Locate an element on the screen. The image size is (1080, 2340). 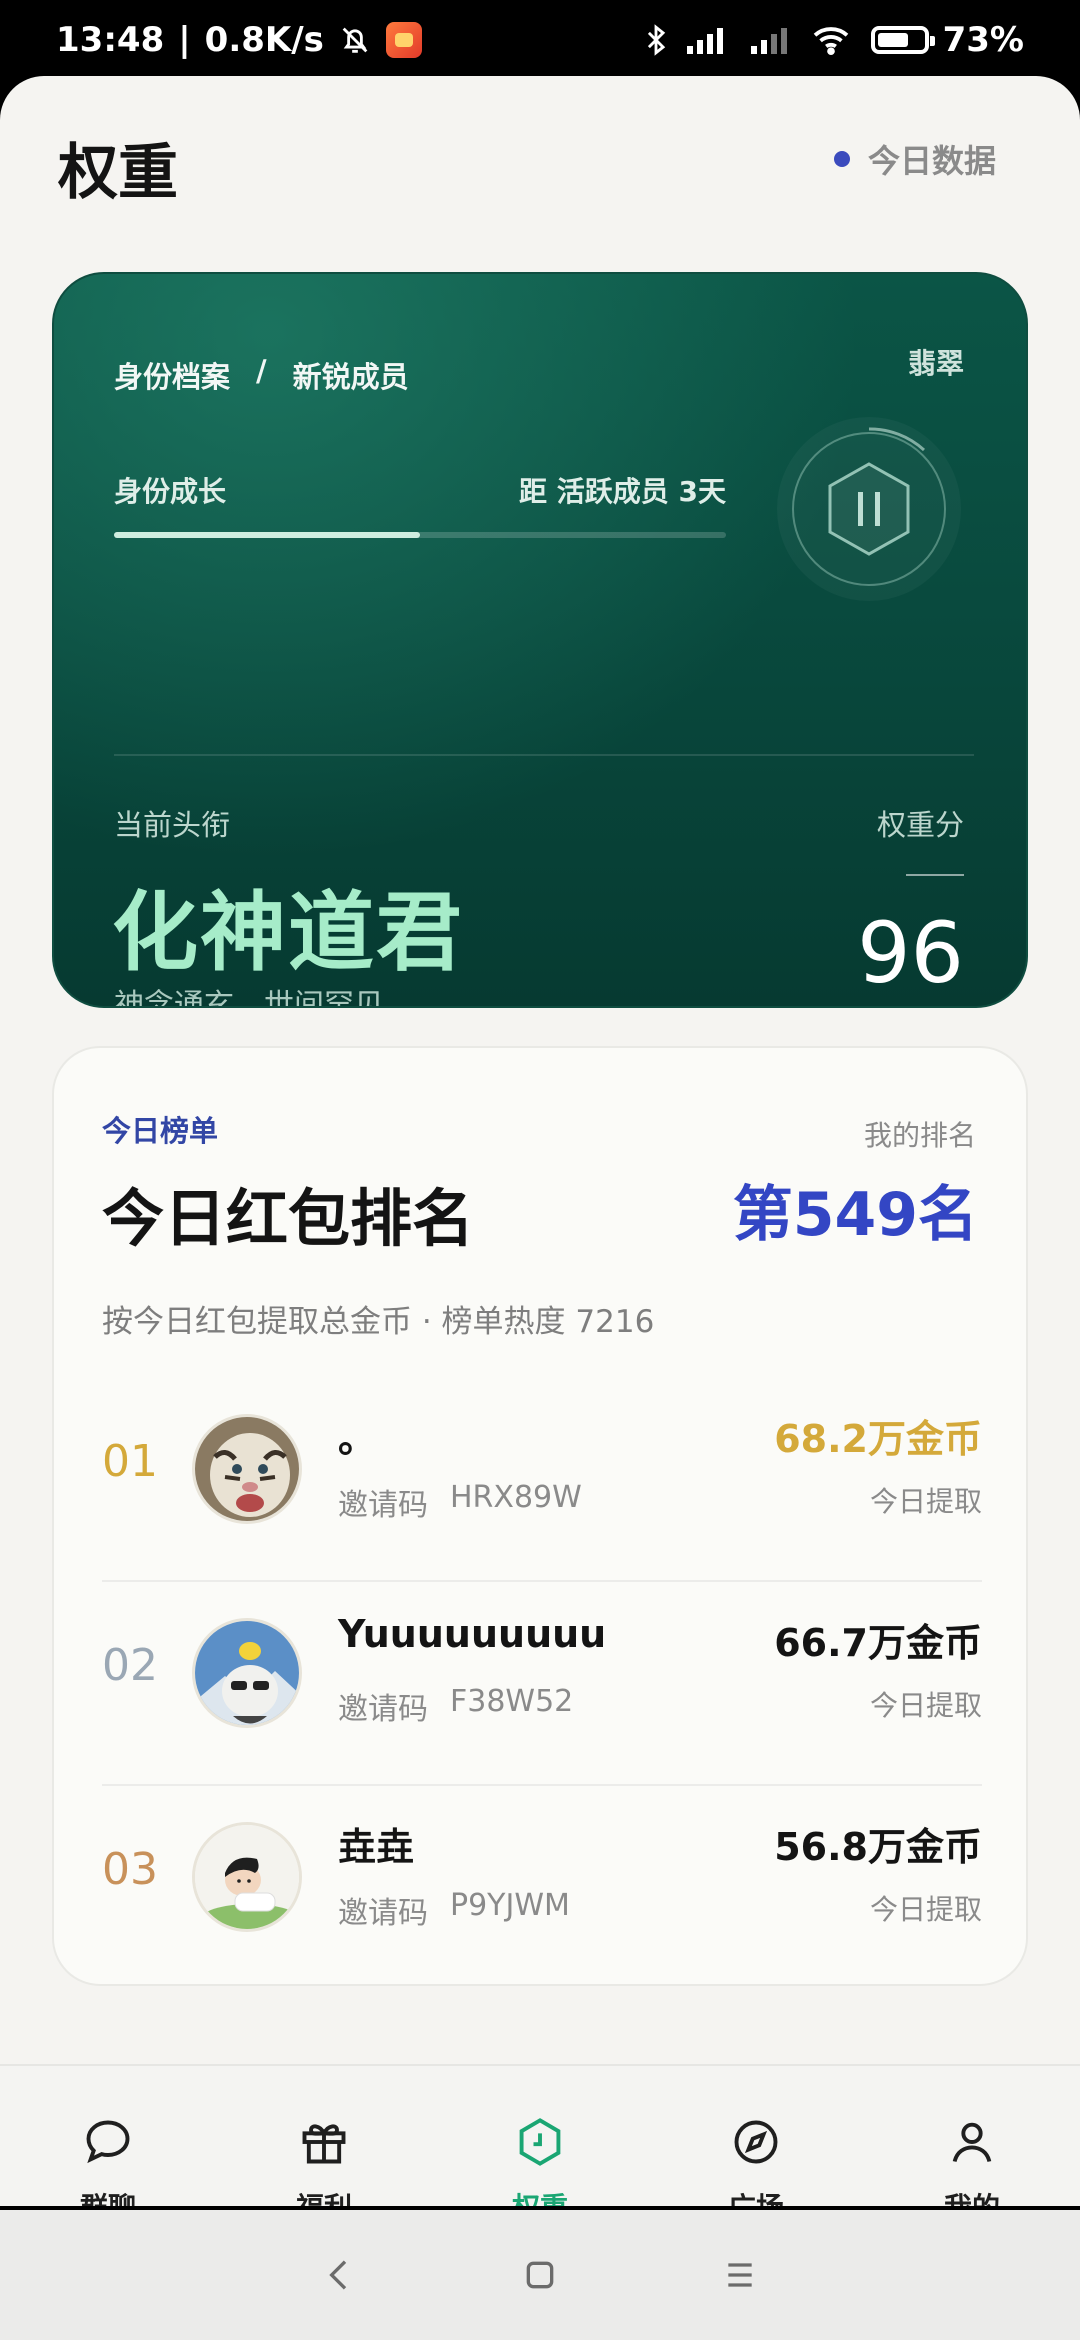
status-net-speed: 0.8K/s is located at coordinates (264, 40).